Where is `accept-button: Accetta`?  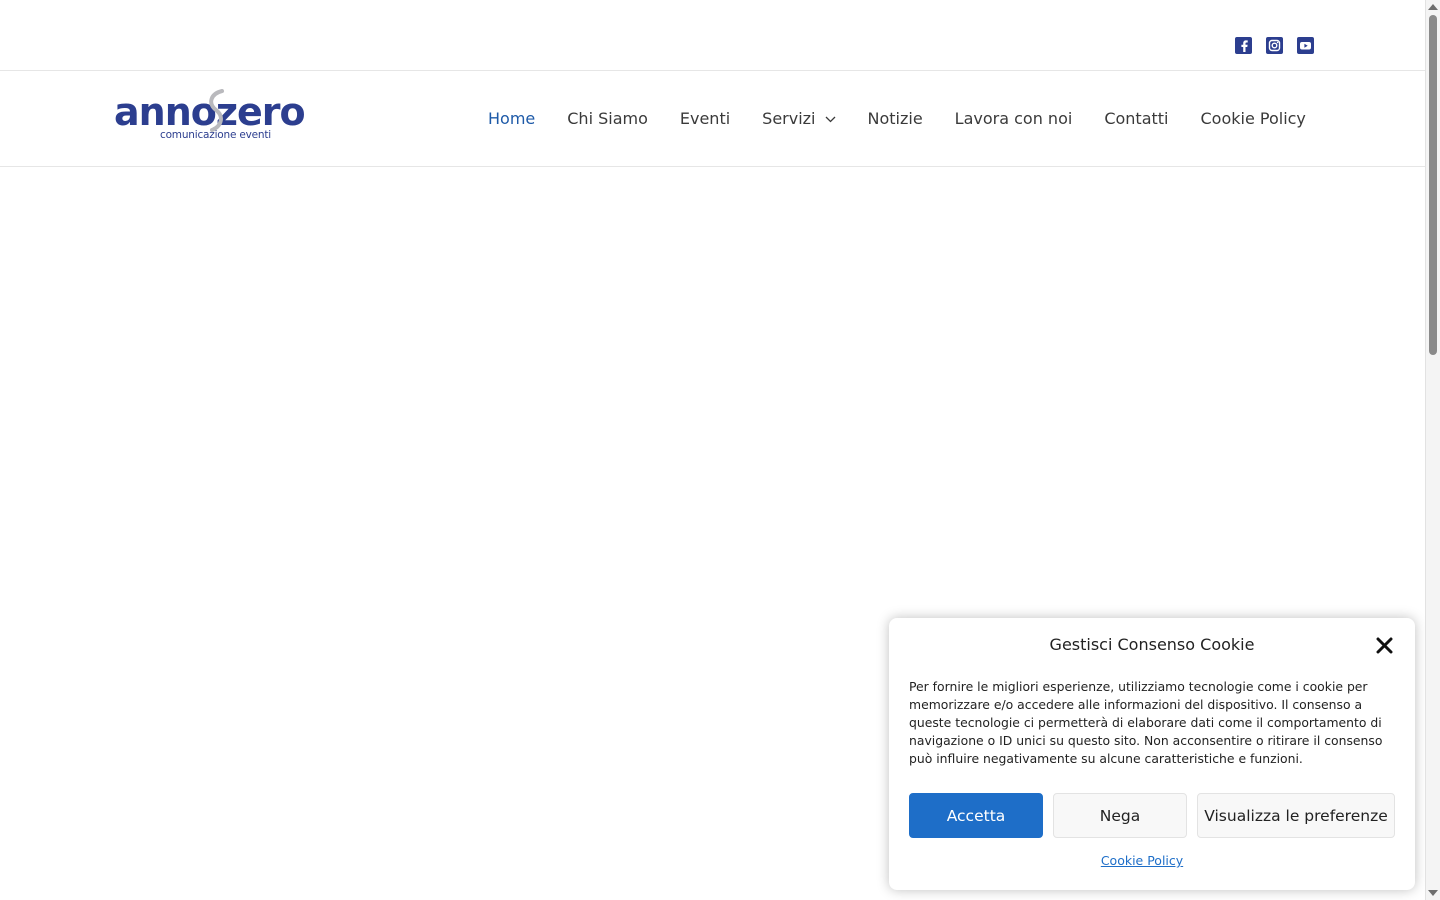
accept-button: Accetta is located at coordinates (976, 815).